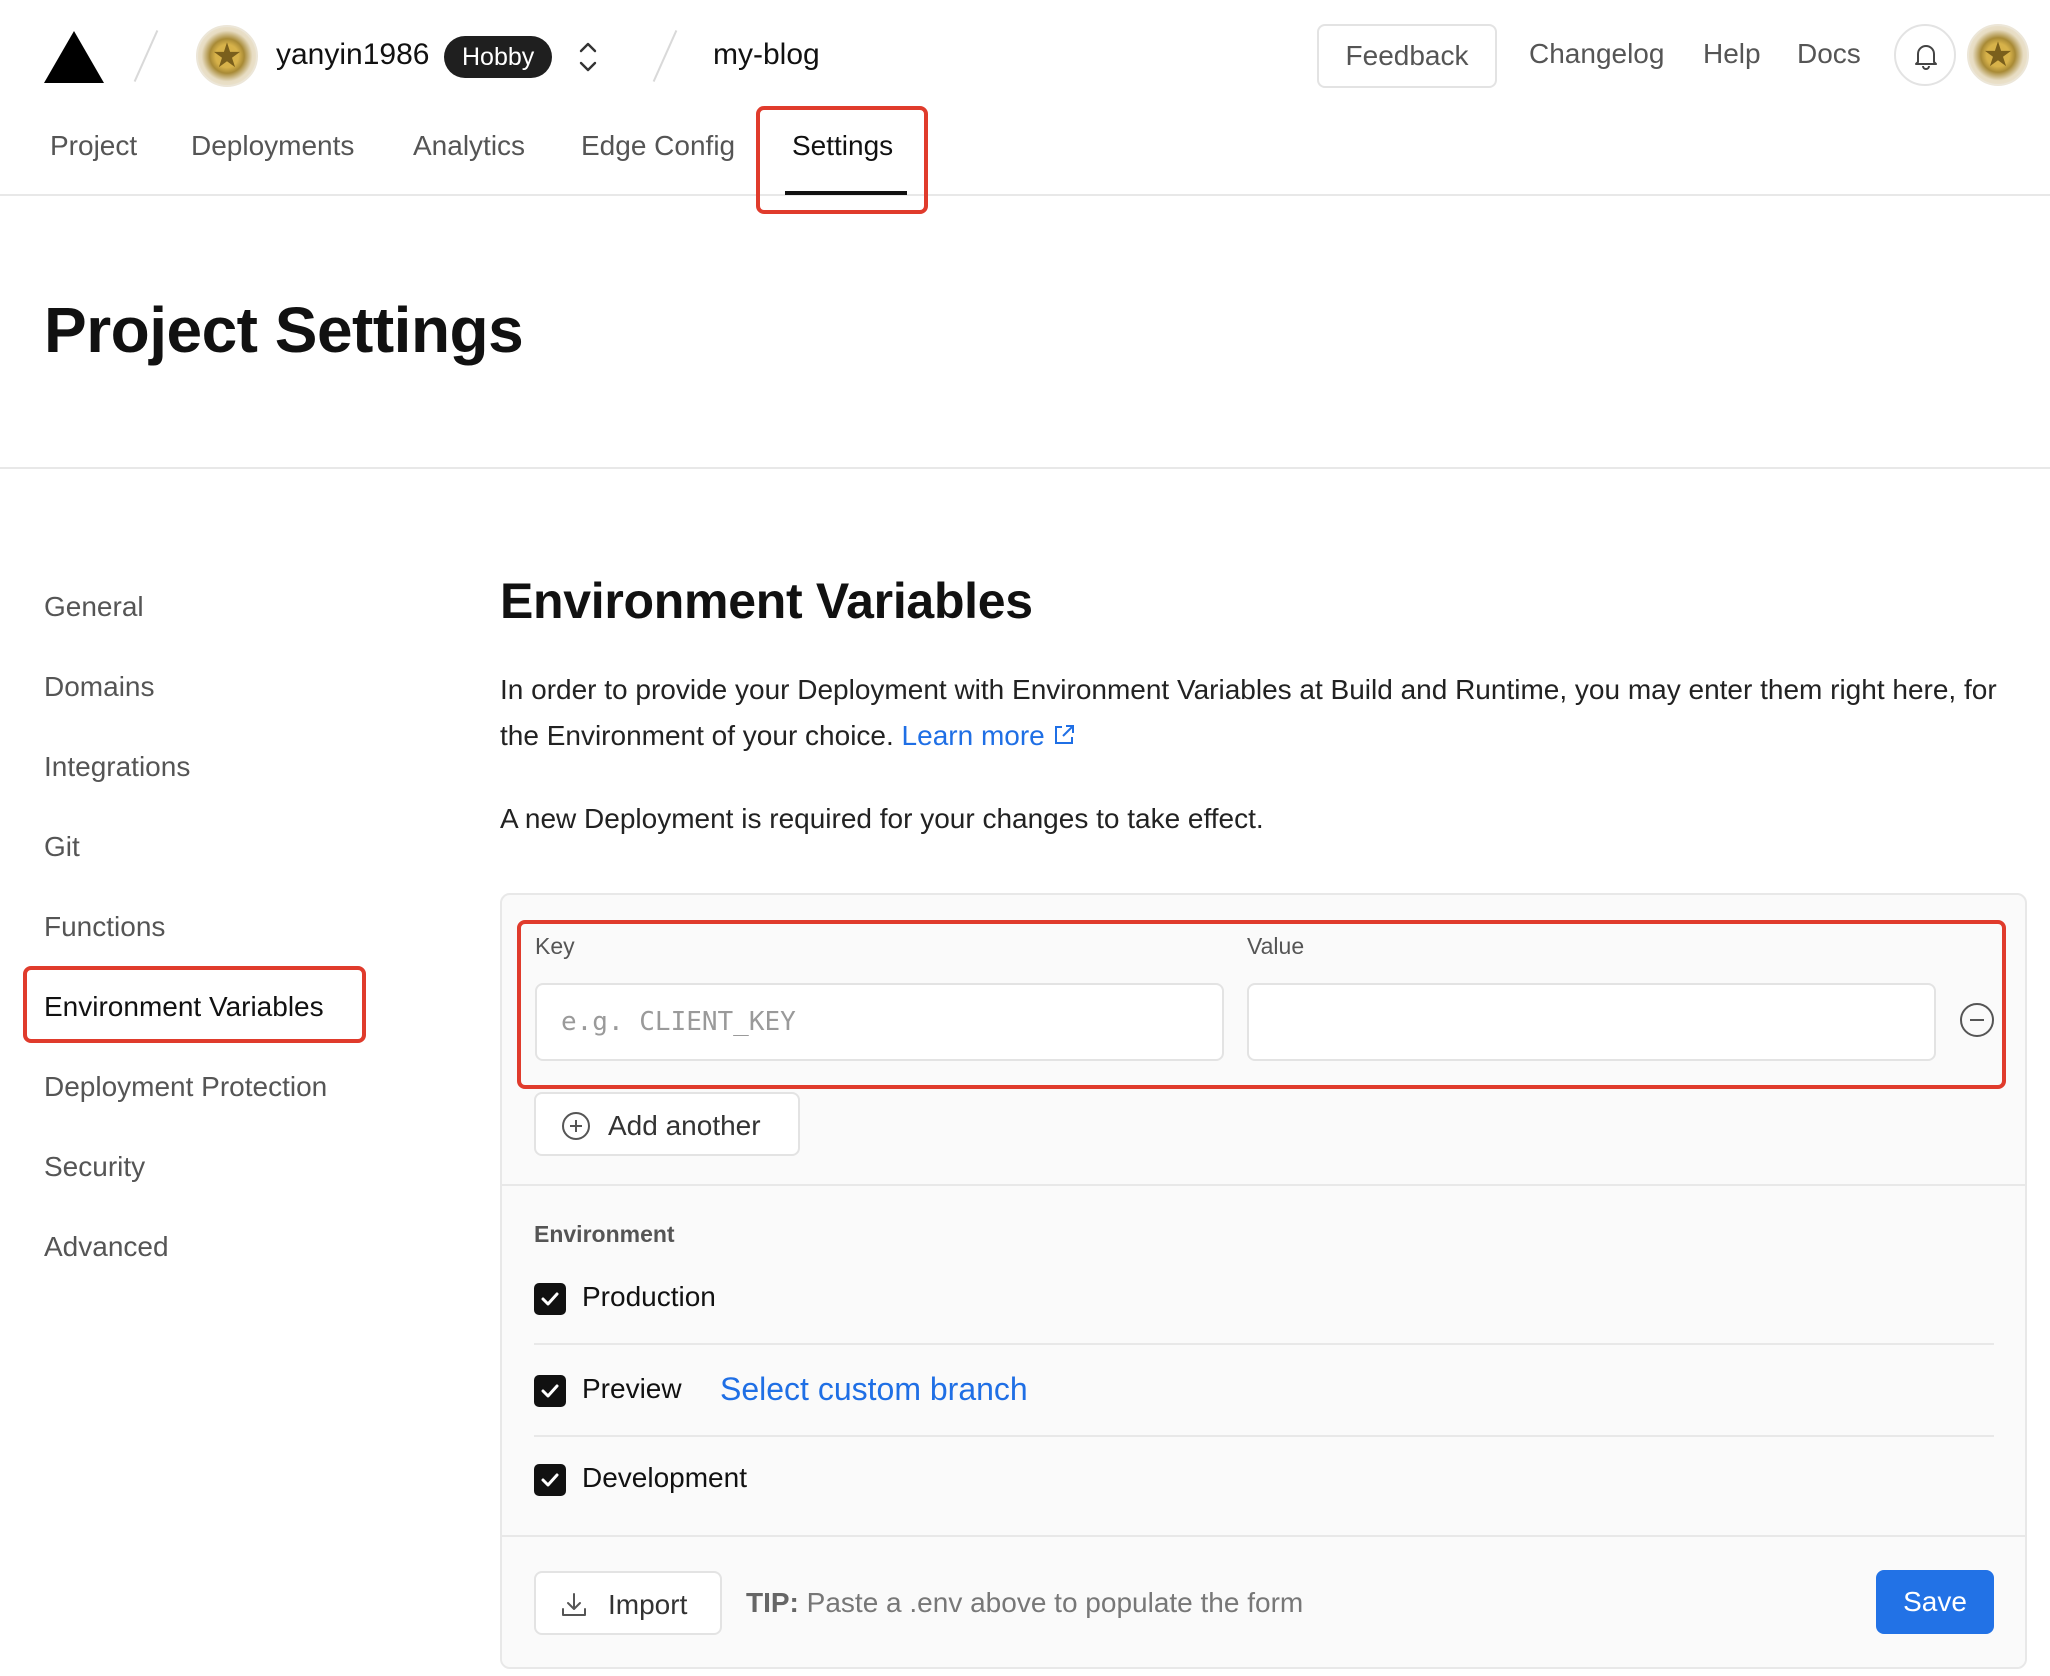  Describe the element at coordinates (588, 57) in the screenshot. I see `chevron-up-down-icon` at that location.